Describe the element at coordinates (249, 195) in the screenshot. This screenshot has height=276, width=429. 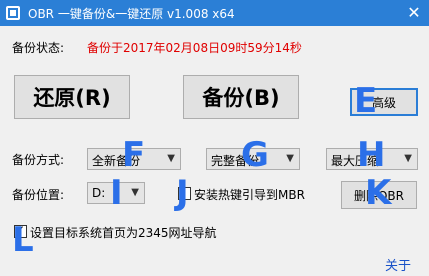
I see `hotkey-checkbox-label: 安装热键引导到MBR` at that location.